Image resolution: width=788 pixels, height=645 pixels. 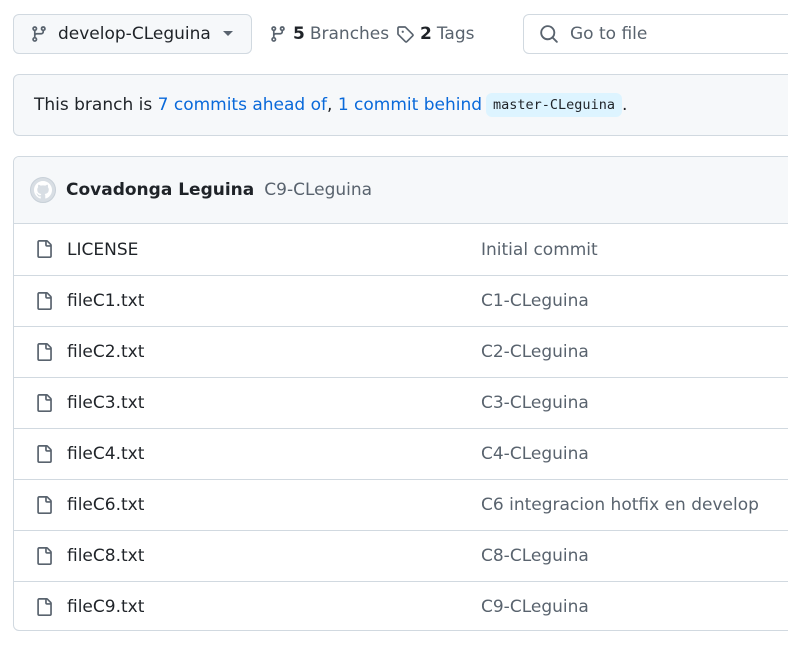 What do you see at coordinates (105, 301) in the screenshot?
I see `file-name-link: fileC1.txt` at bounding box center [105, 301].